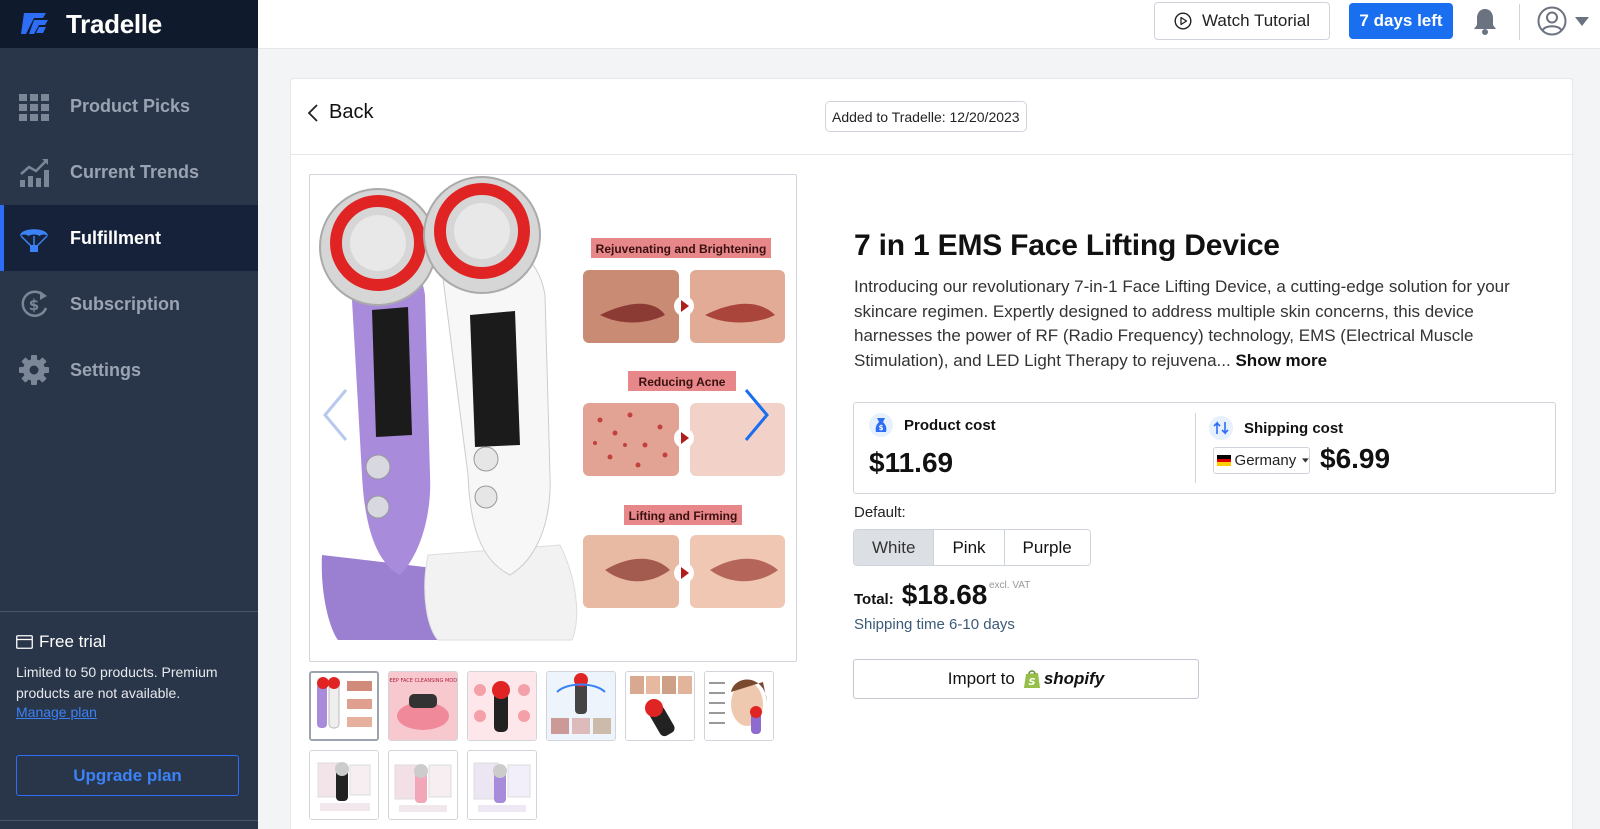 The image size is (1600, 829). What do you see at coordinates (1281, 360) in the screenshot?
I see `show-more-link: Show more` at bounding box center [1281, 360].